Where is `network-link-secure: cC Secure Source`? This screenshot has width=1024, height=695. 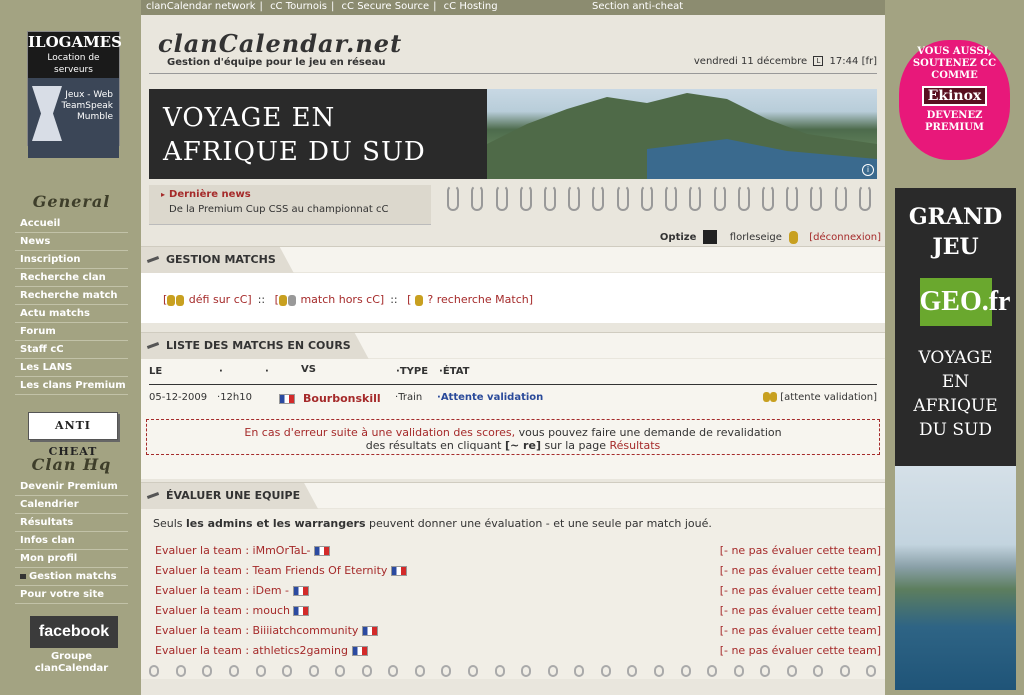 network-link-secure: cC Secure Source is located at coordinates (386, 6).